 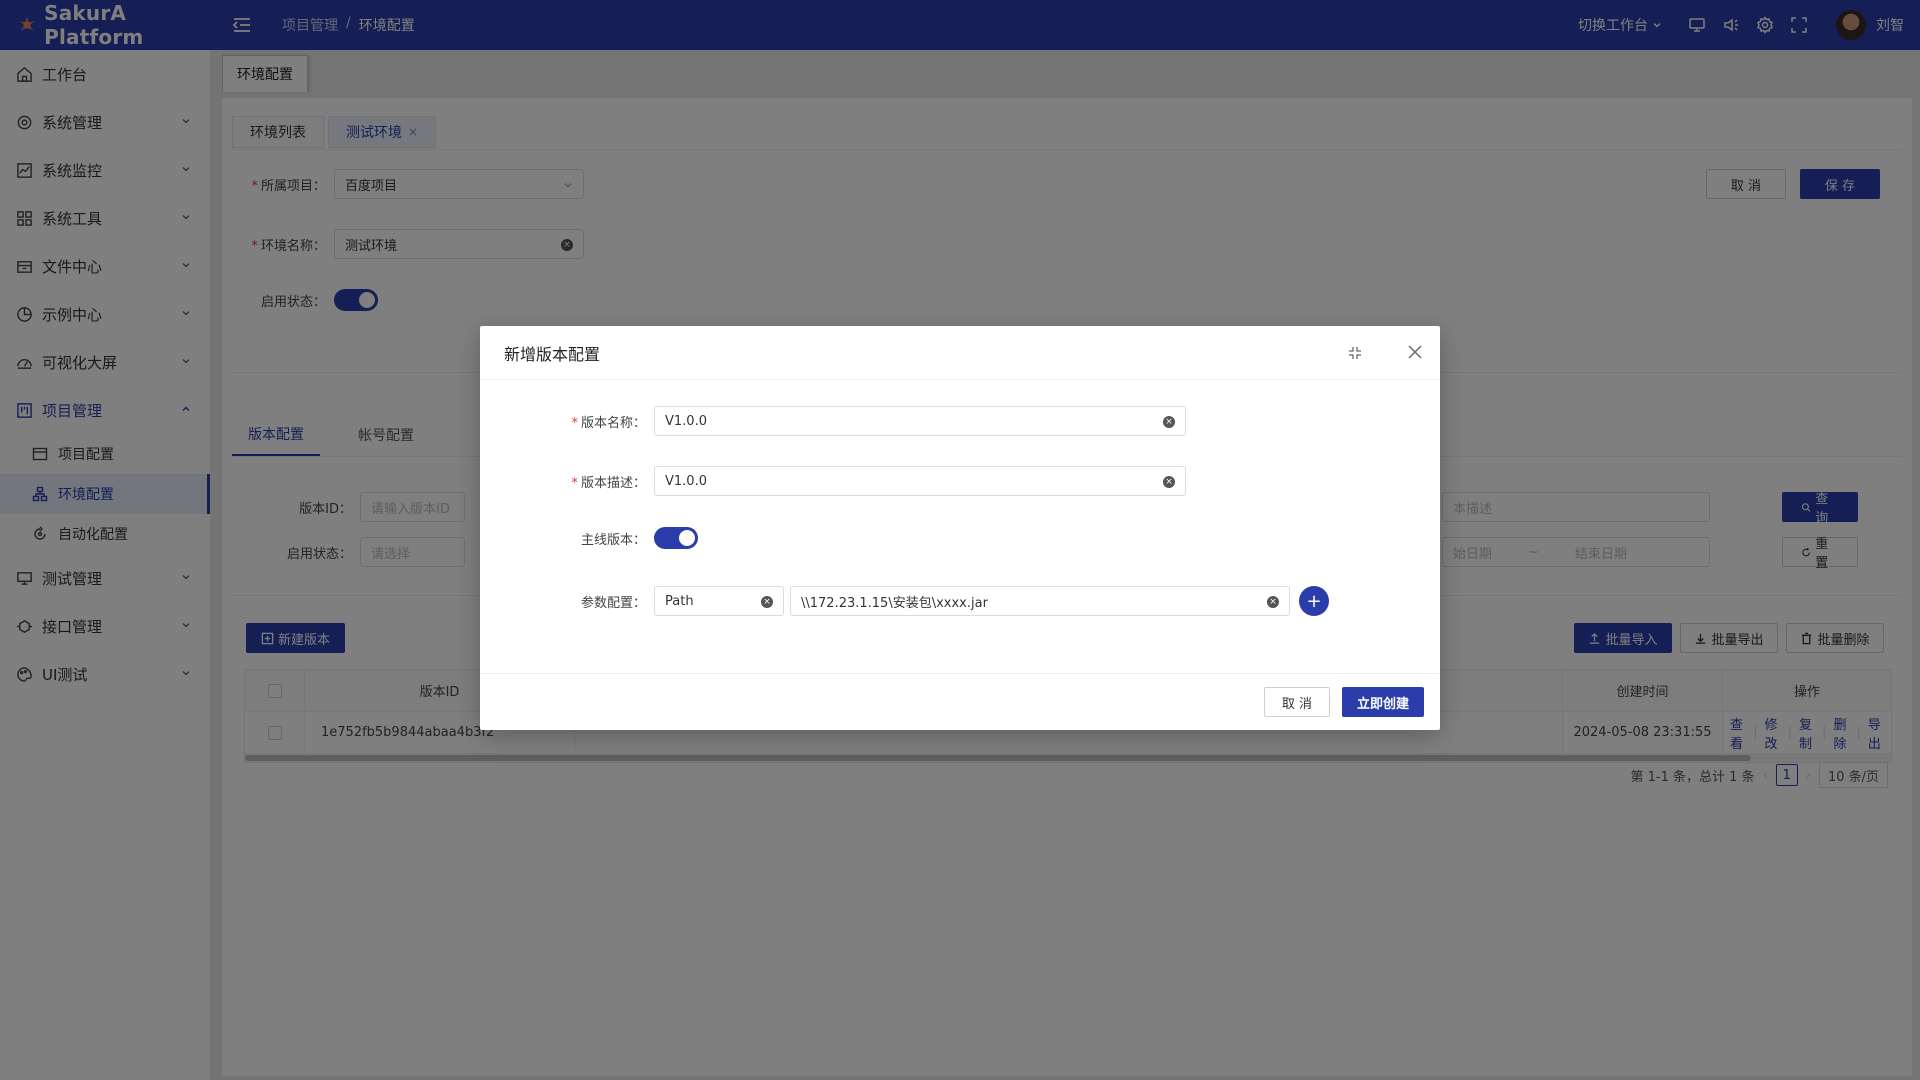 I want to click on version-name-row: * 版本名称： V1.0.0 ×, so click(x=833, y=421).